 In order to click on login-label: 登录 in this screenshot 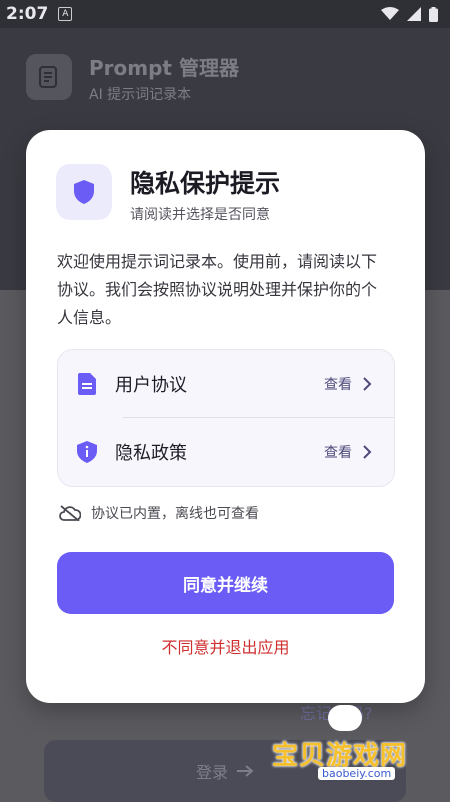, I will do `click(211, 772)`.